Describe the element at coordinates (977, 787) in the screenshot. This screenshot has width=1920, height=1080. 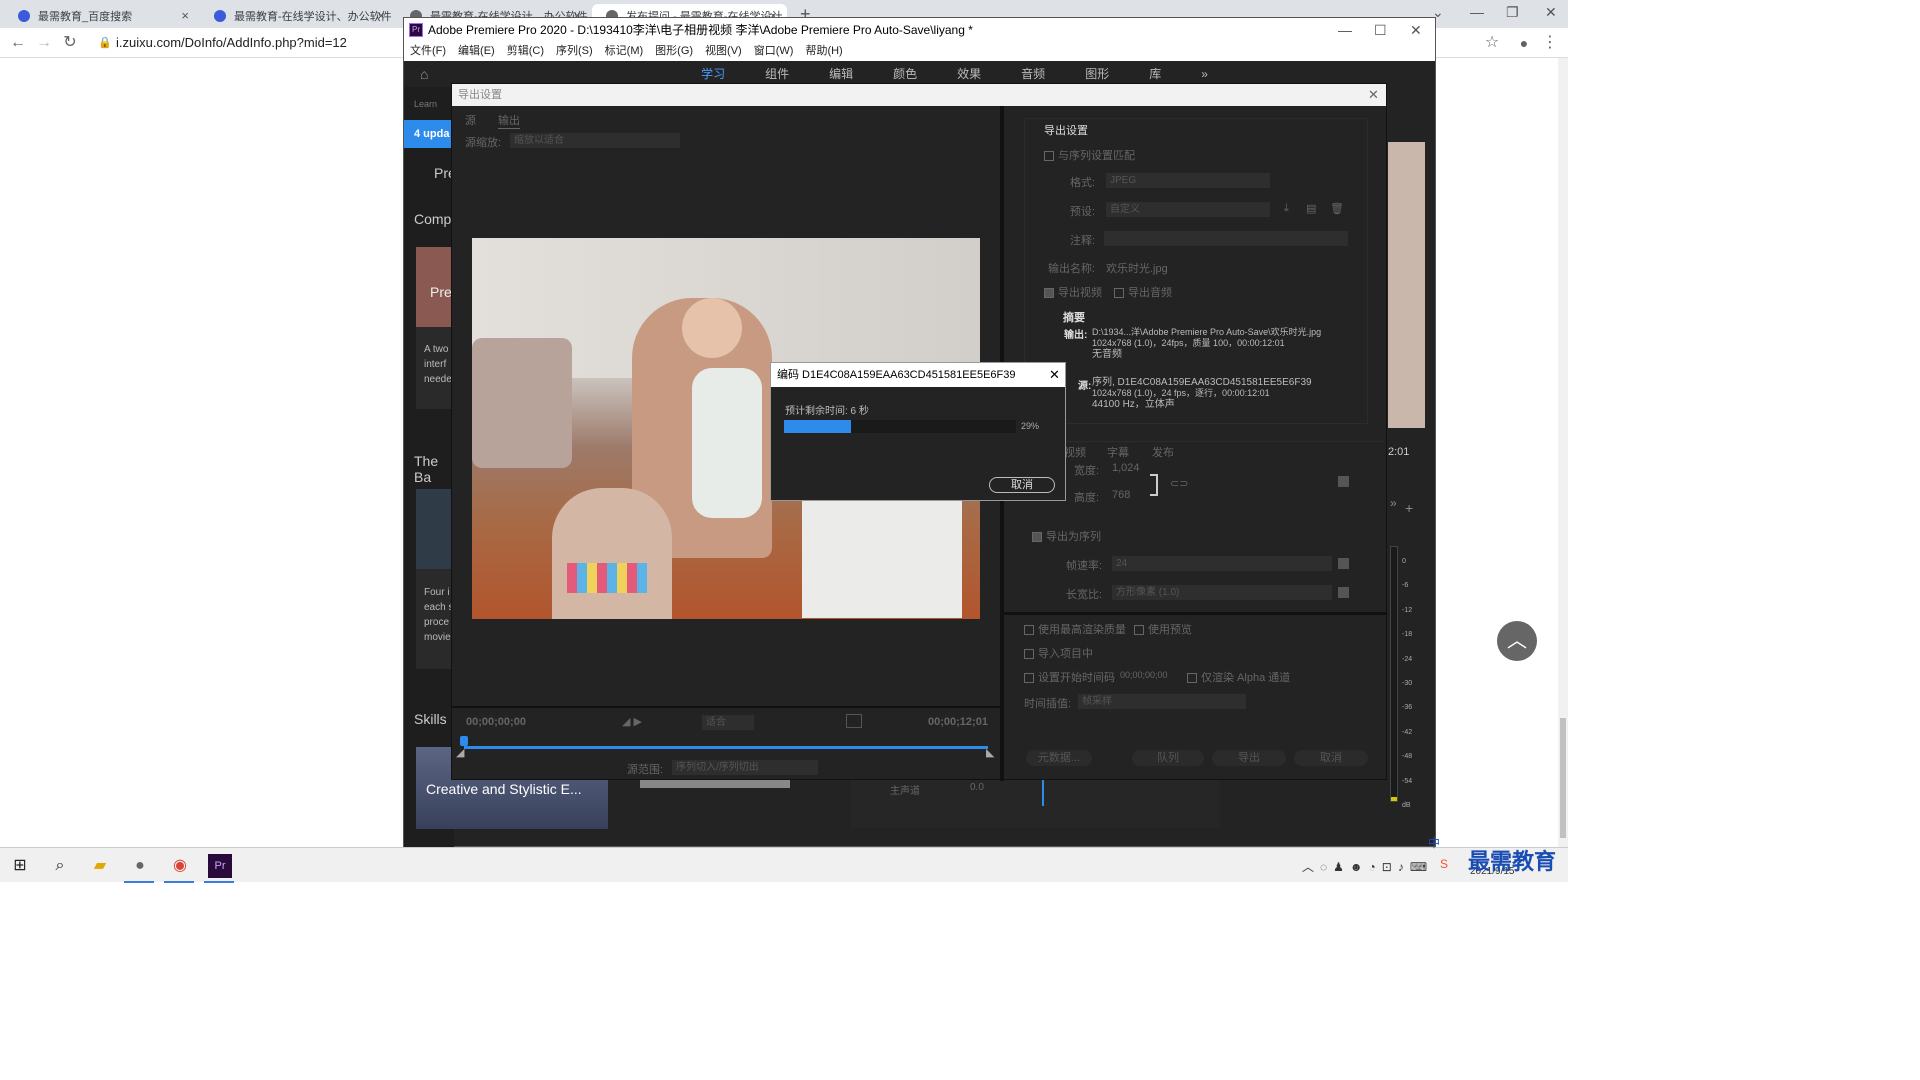
I see `track-value: 0.0` at that location.